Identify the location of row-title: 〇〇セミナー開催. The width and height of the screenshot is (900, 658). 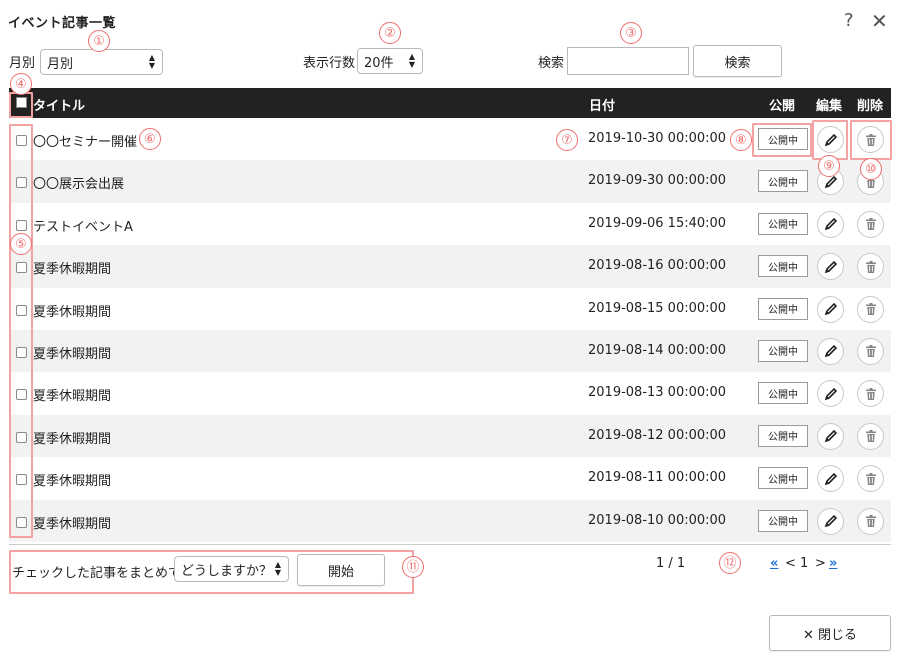
(85, 140).